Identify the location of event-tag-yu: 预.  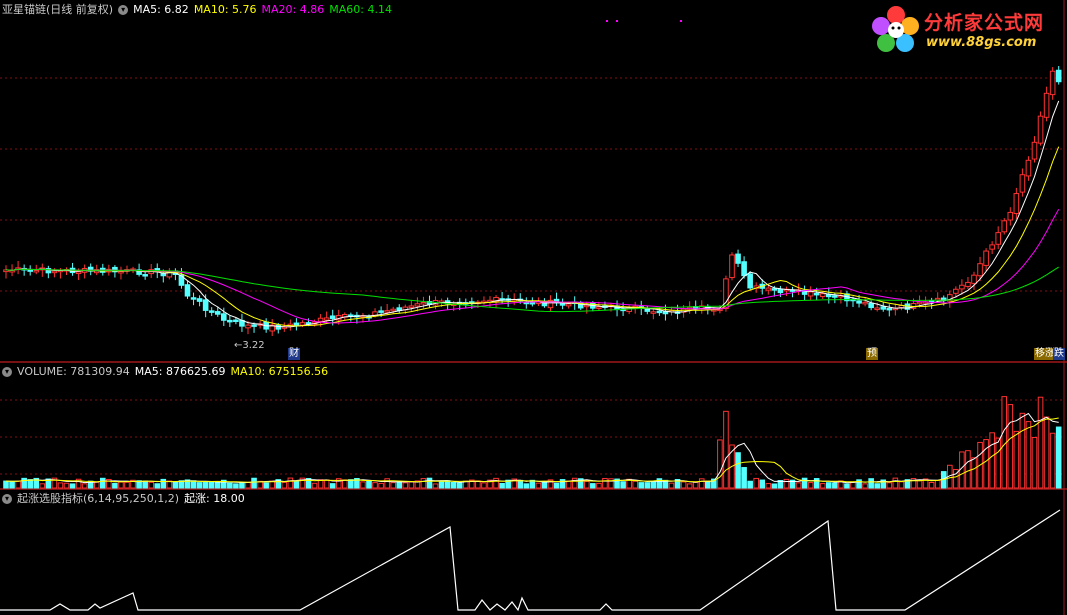
(872, 354).